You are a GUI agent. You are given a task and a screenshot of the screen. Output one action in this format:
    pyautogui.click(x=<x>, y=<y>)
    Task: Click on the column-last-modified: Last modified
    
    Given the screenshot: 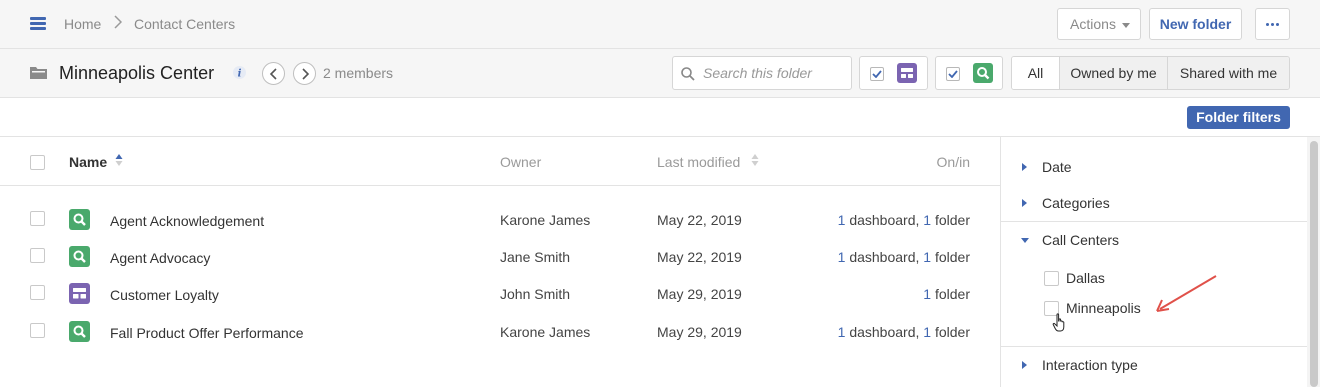 What is the action you would take?
    pyautogui.click(x=698, y=162)
    